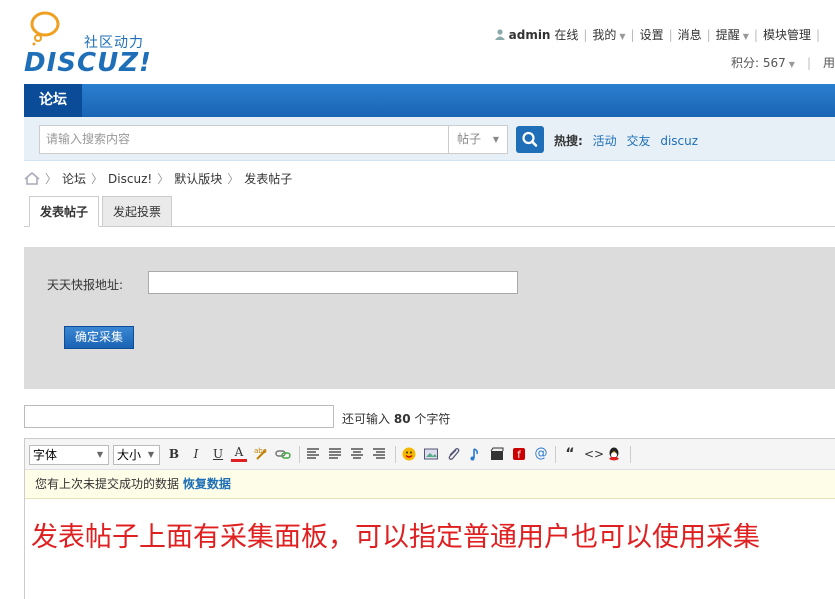  I want to click on editor-toolbar: 字体 ▼ 大小 ▼ B I U A abc f @ “ <>, so click(430, 454).